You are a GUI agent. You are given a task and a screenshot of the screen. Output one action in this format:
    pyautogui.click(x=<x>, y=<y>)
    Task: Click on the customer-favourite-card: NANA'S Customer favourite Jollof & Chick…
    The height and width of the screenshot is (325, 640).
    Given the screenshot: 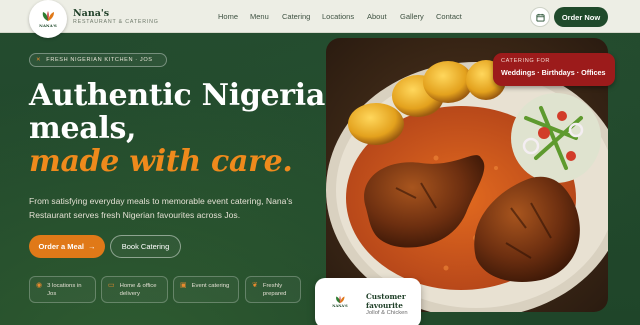 What is the action you would take?
    pyautogui.click(x=368, y=301)
    